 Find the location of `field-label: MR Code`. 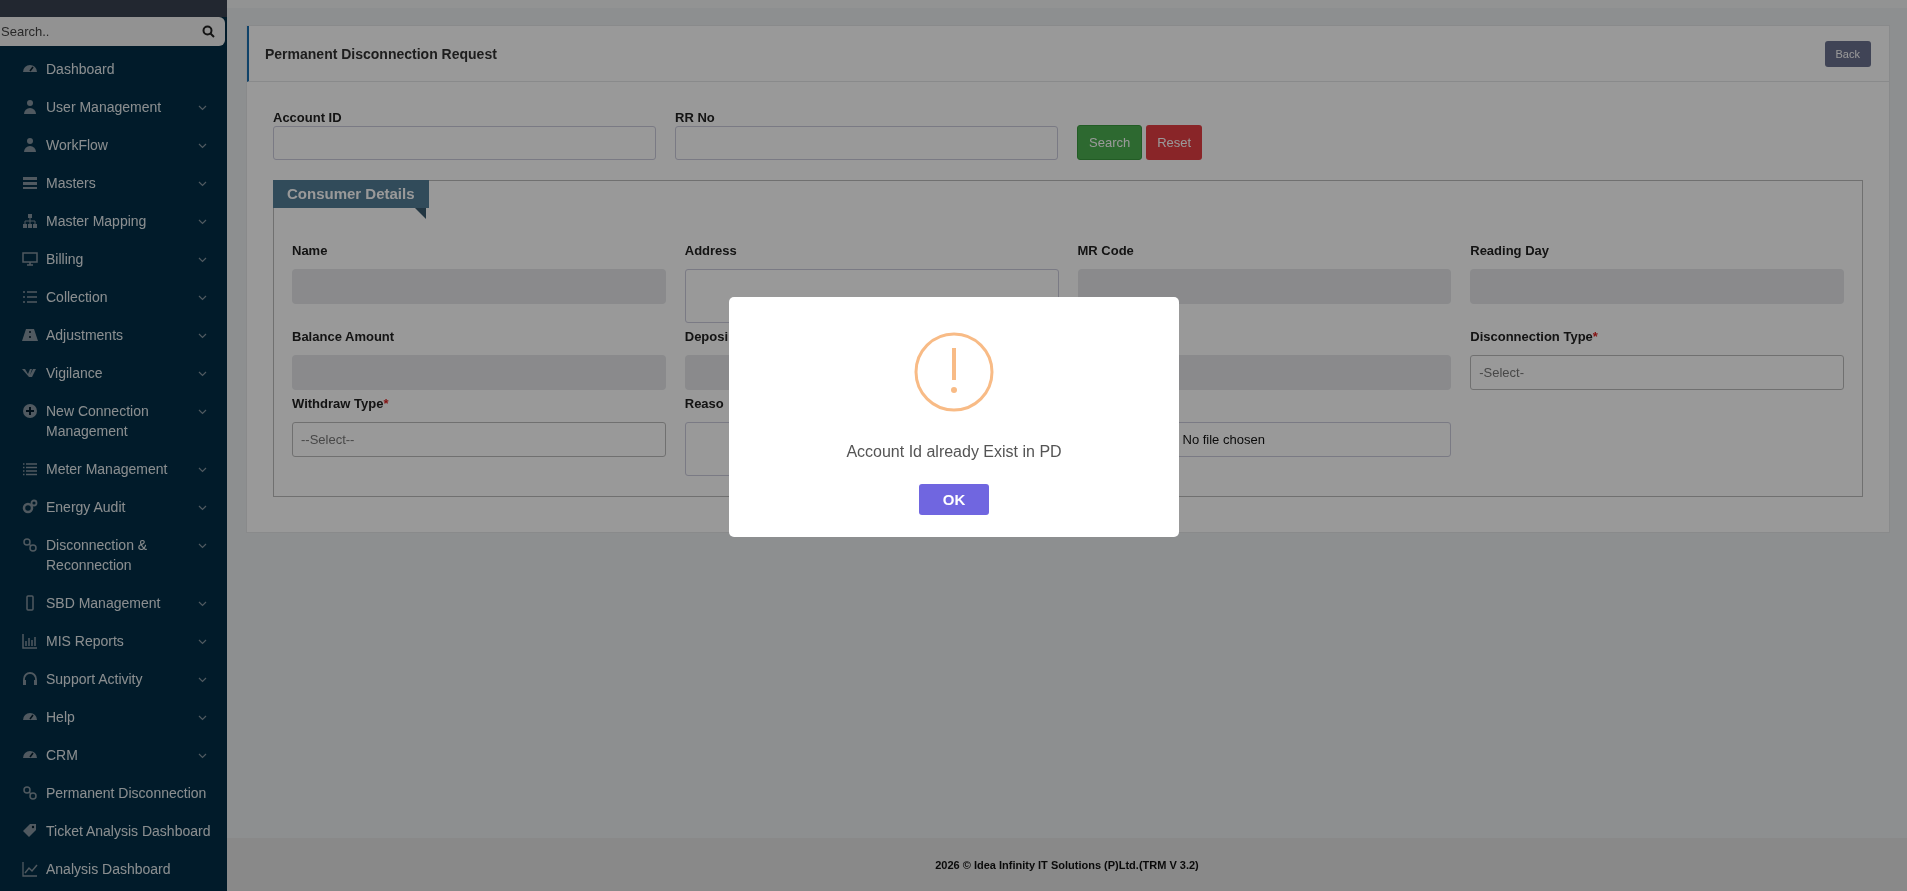

field-label: MR Code is located at coordinates (1105, 250).